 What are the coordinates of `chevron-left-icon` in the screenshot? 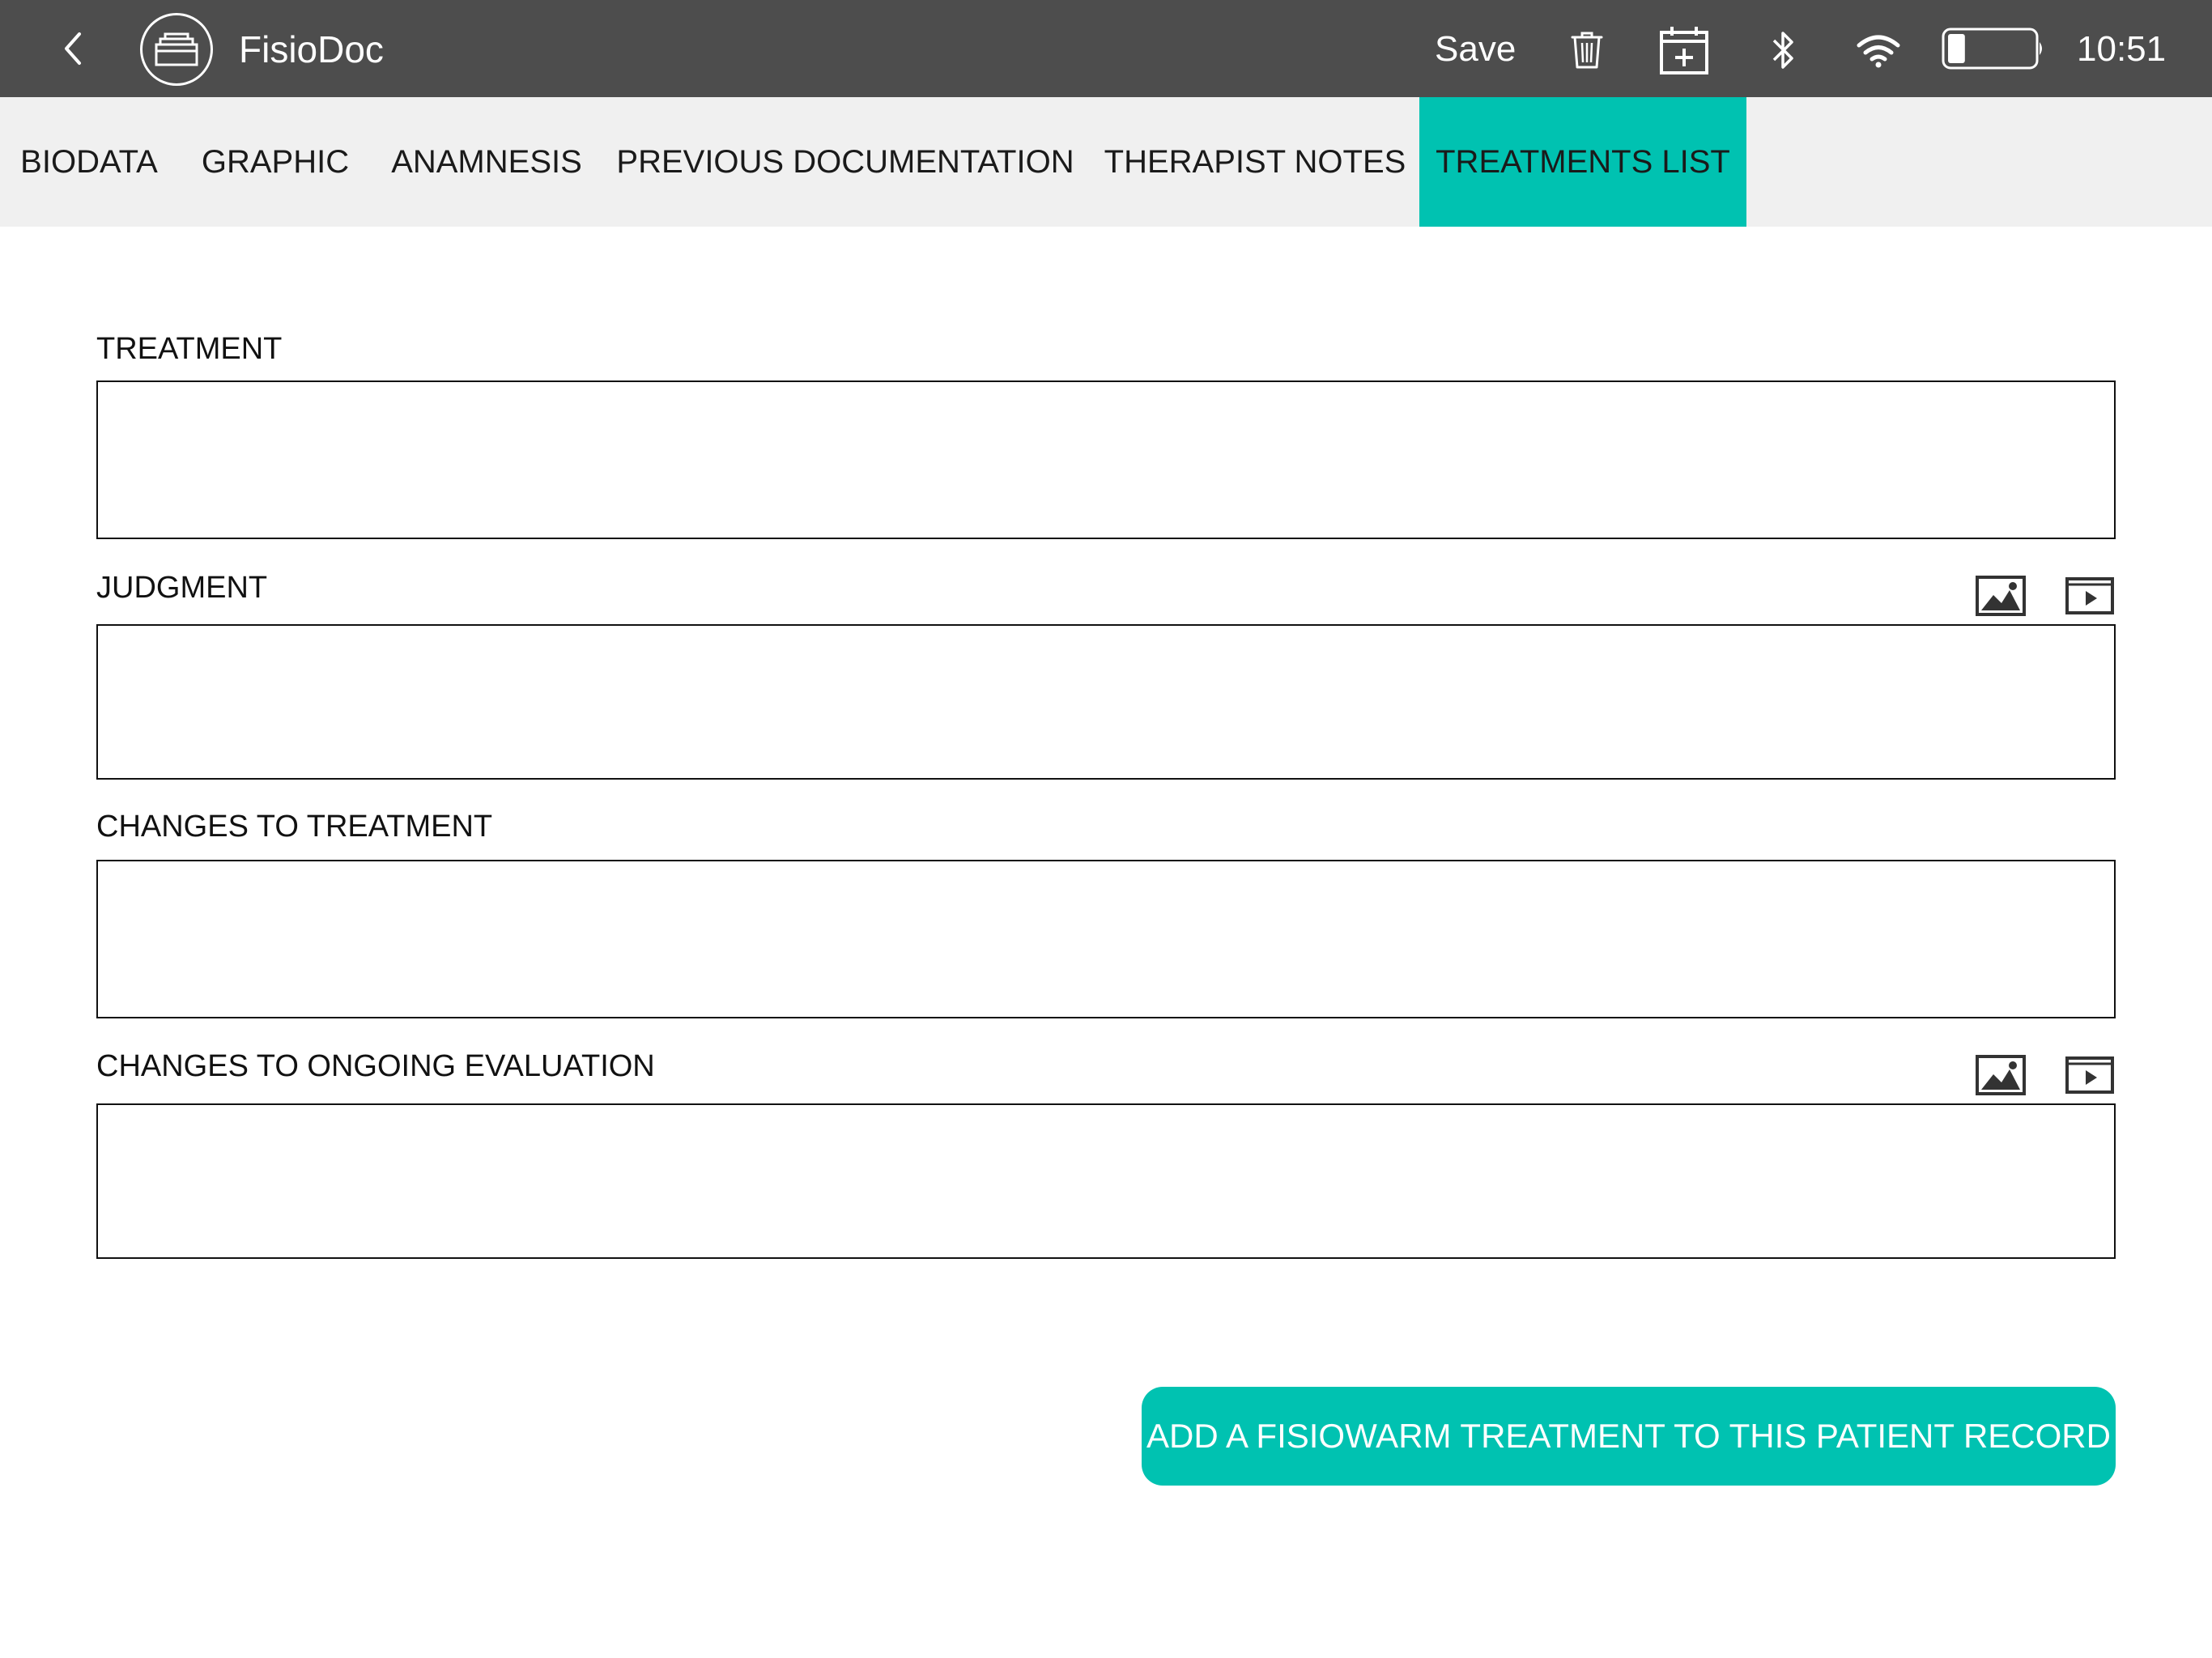 It's located at (73, 48).